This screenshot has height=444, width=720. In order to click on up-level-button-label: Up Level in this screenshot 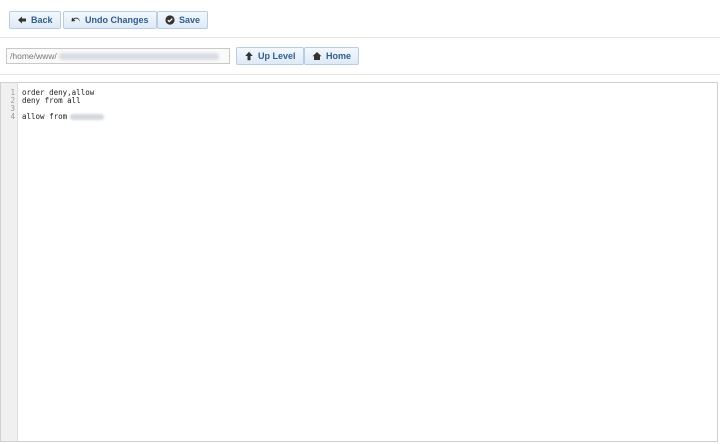, I will do `click(277, 56)`.